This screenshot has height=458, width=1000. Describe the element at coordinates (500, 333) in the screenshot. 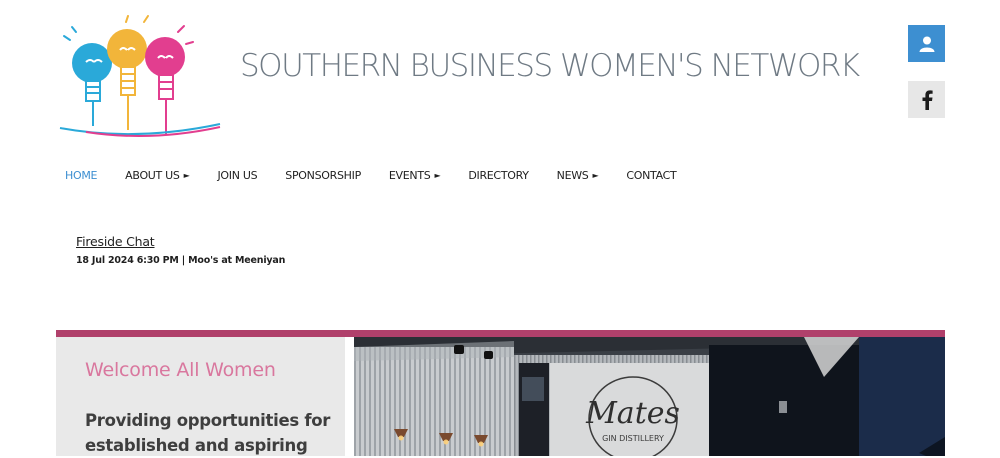

I see `banner-accent-bar` at that location.